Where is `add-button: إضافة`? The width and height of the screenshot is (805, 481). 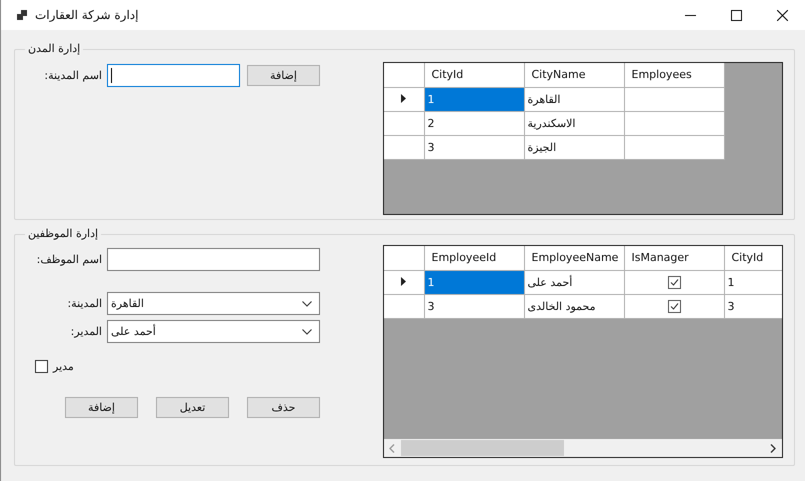 add-button: إضافة is located at coordinates (283, 75).